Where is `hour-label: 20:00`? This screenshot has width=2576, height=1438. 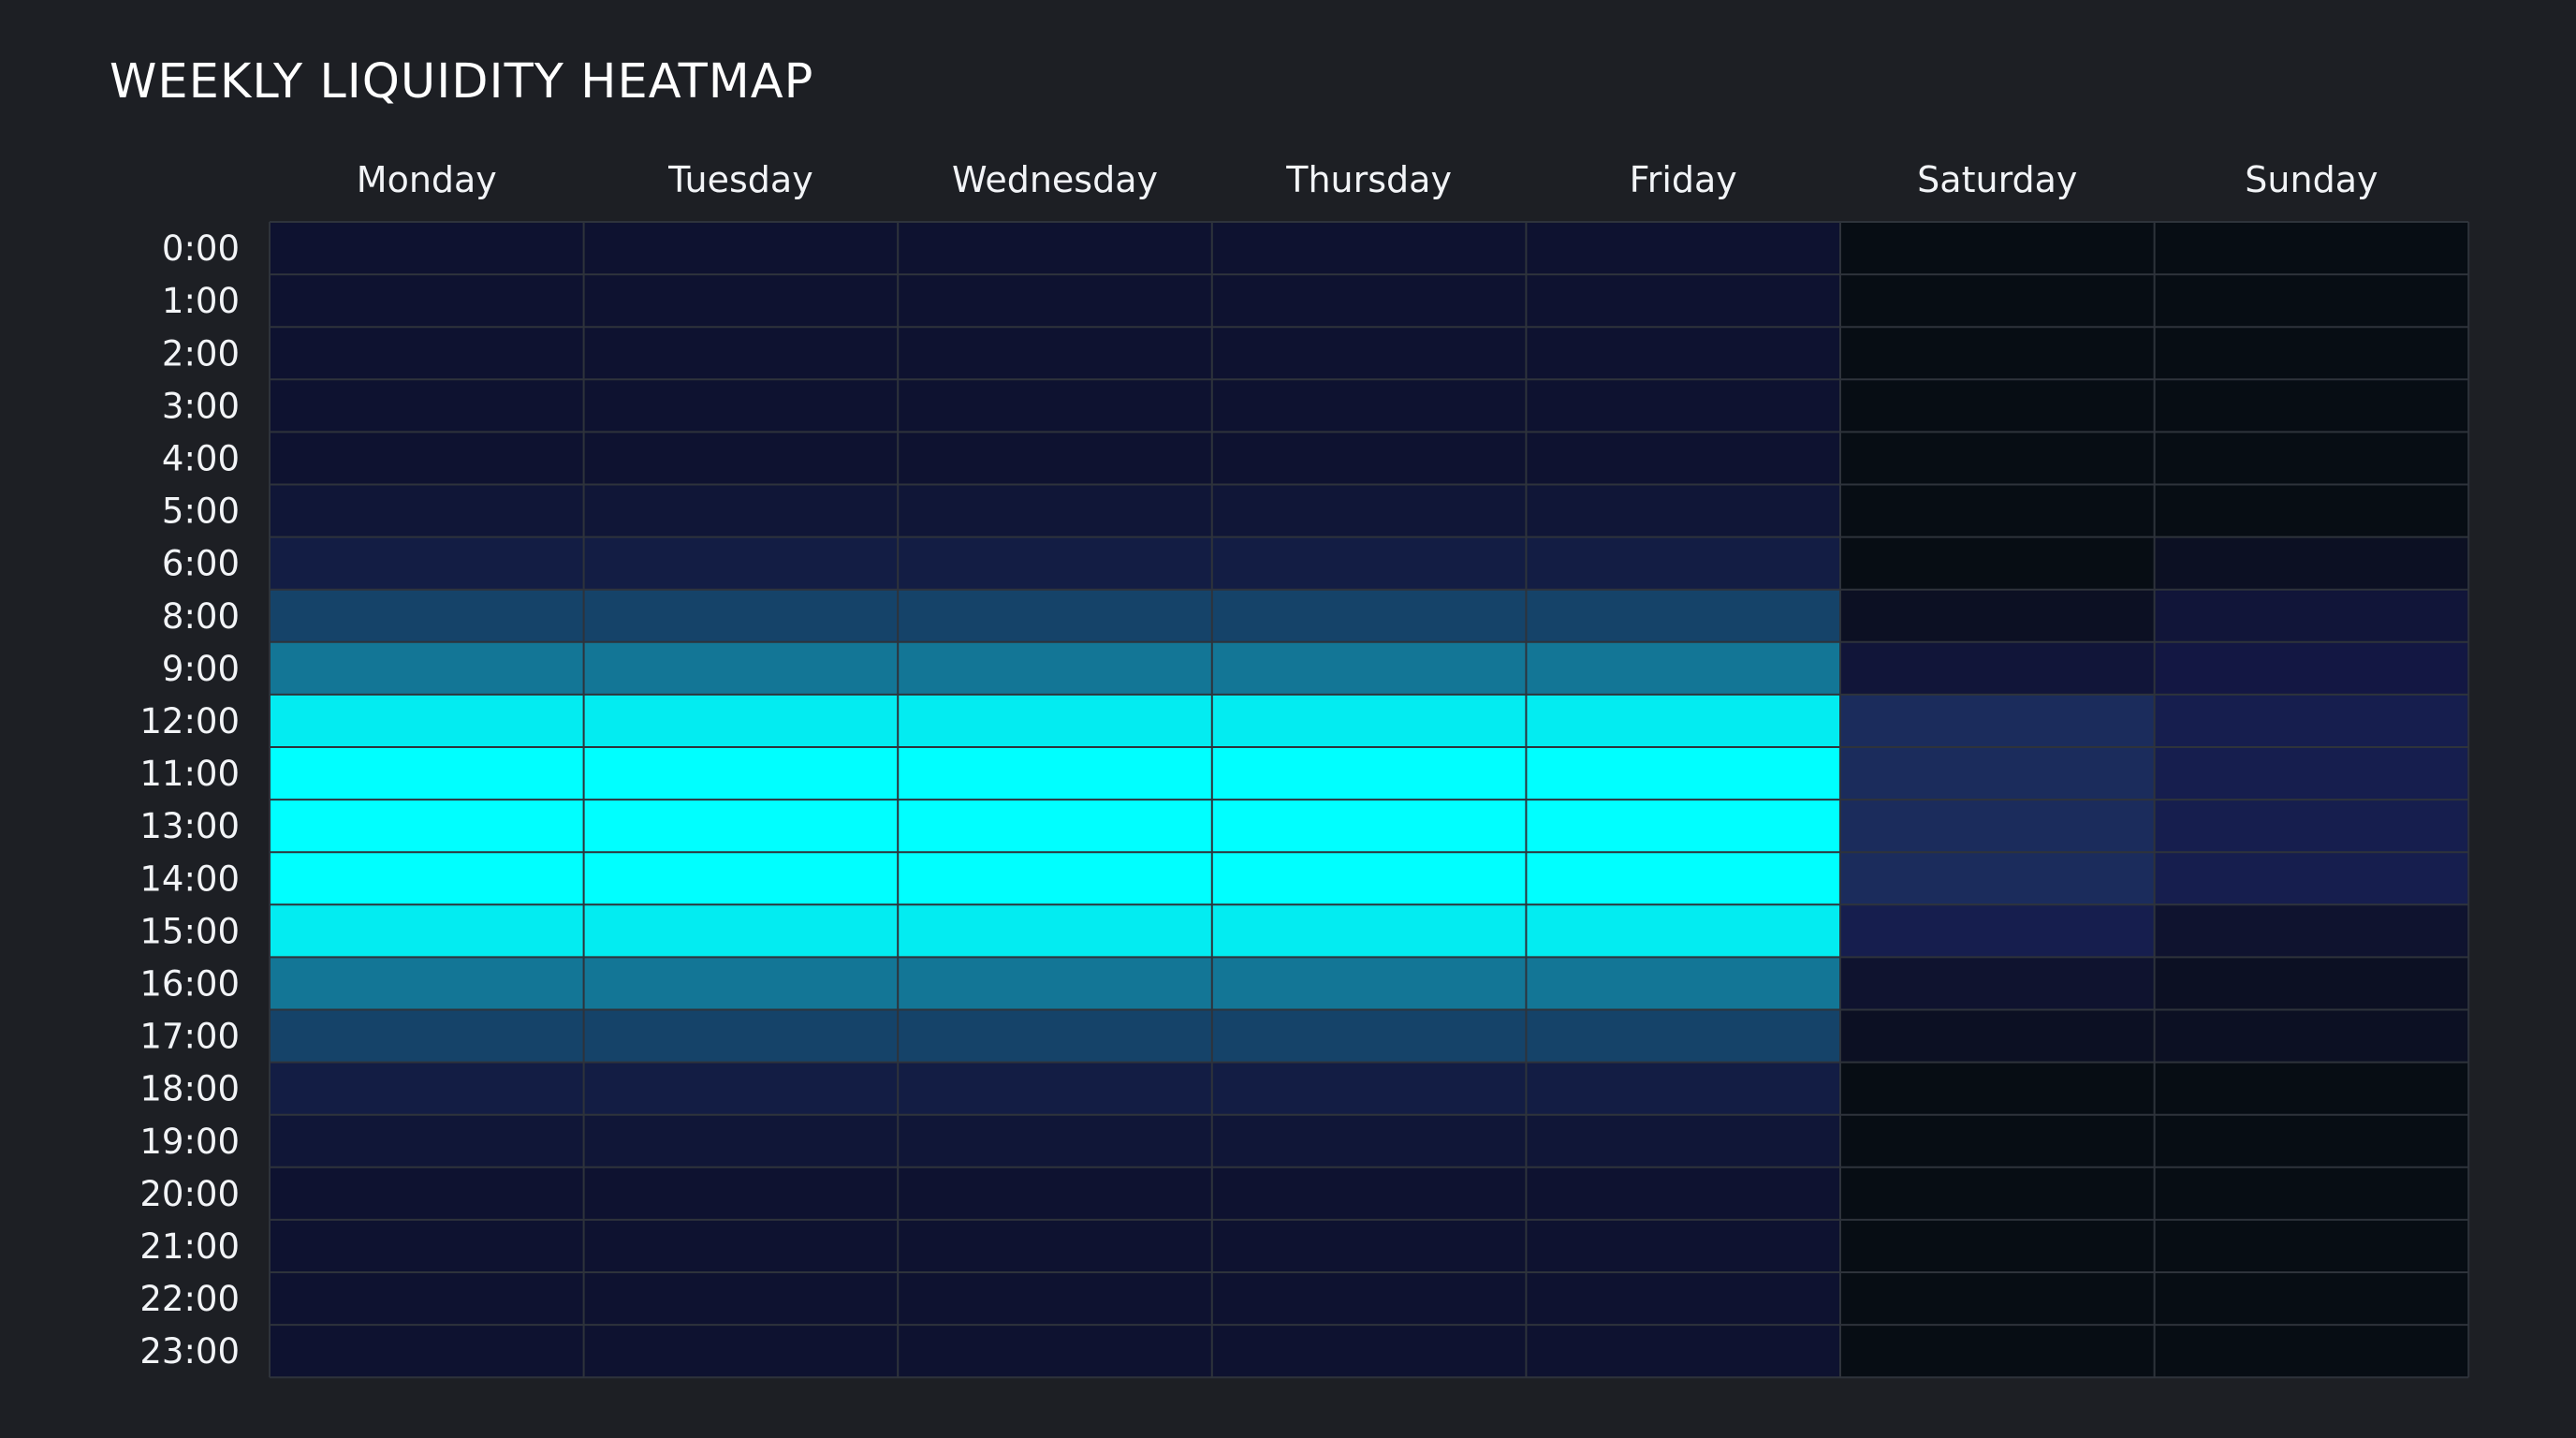
hour-label: 20:00 is located at coordinates (189, 1194).